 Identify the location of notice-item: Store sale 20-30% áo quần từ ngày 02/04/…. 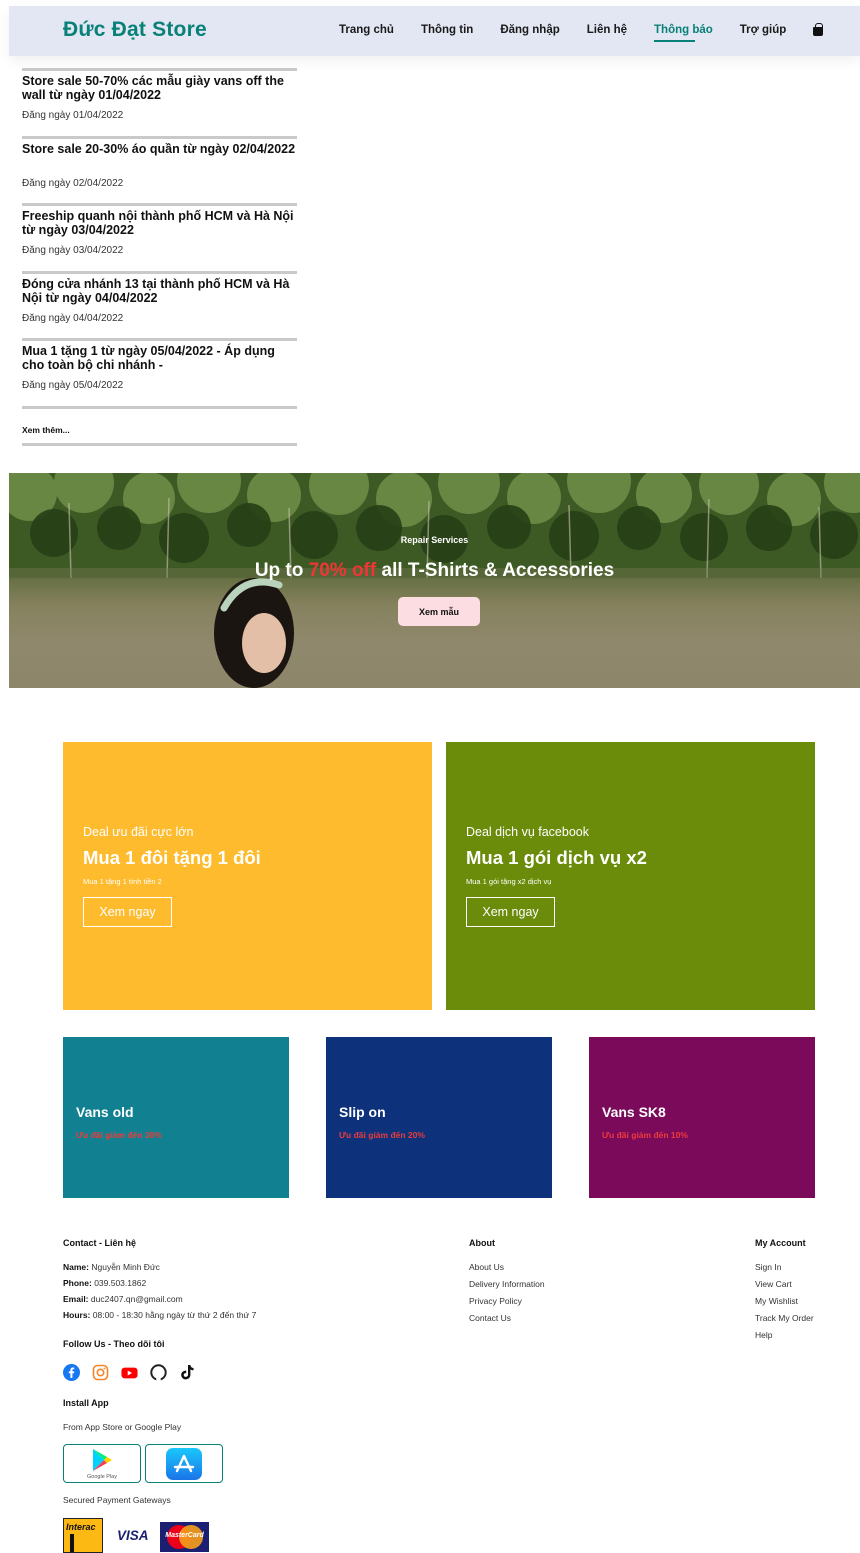
(159, 169).